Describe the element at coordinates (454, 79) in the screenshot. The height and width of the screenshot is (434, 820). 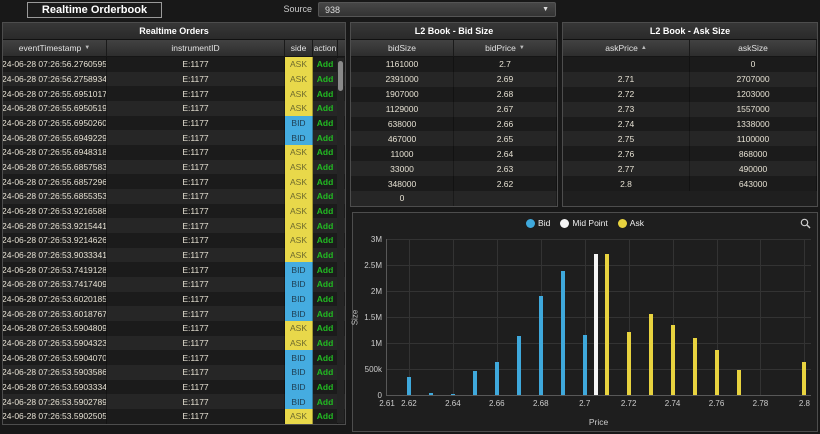
I see `table-row: 2391000 2.69` at that location.